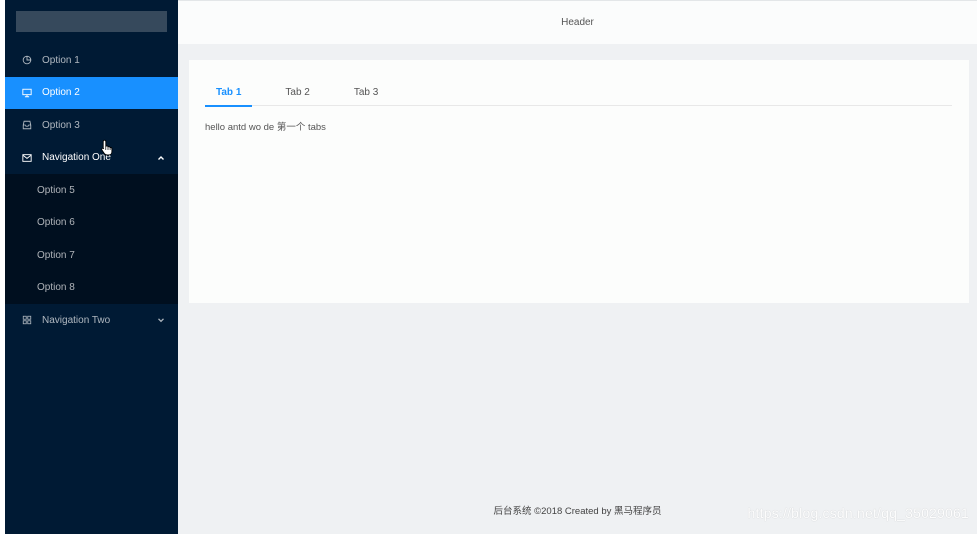  I want to click on page-header: Header, so click(577, 22).